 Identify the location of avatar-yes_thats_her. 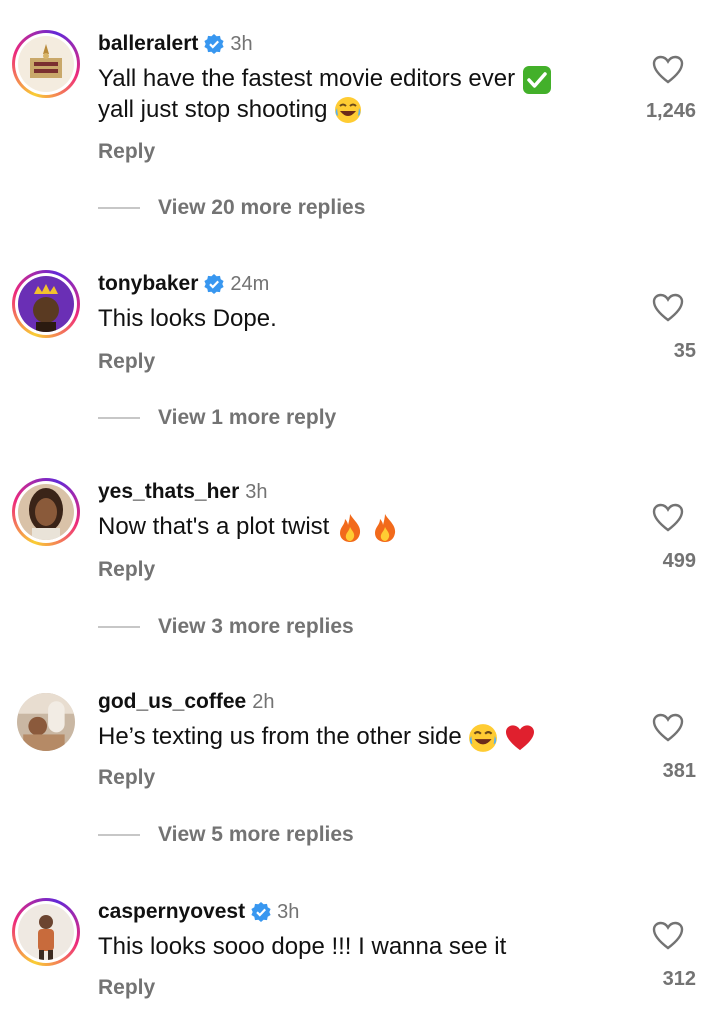
(46, 512).